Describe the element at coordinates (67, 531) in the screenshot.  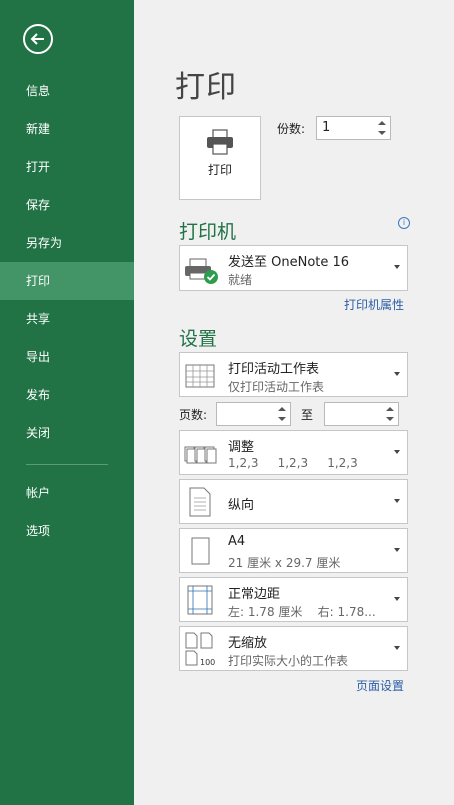
I see `nav-options: 选项` at that location.